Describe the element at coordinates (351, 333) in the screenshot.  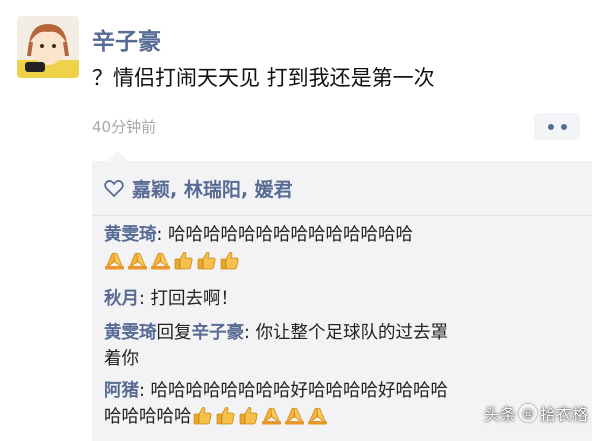
I see `comment-text: 你让整个足球队的过去罩` at that location.